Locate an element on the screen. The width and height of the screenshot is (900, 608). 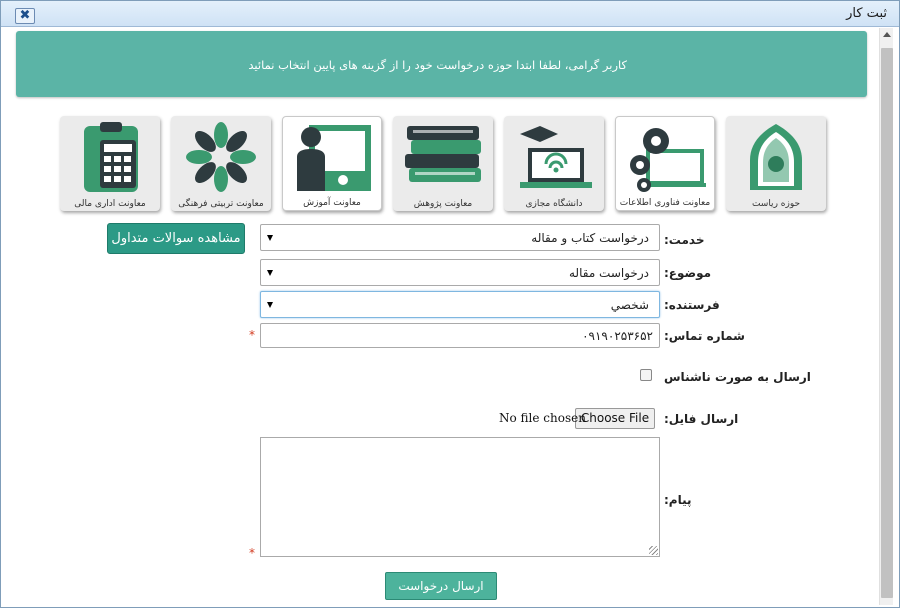
message-textarea is located at coordinates (460, 497).